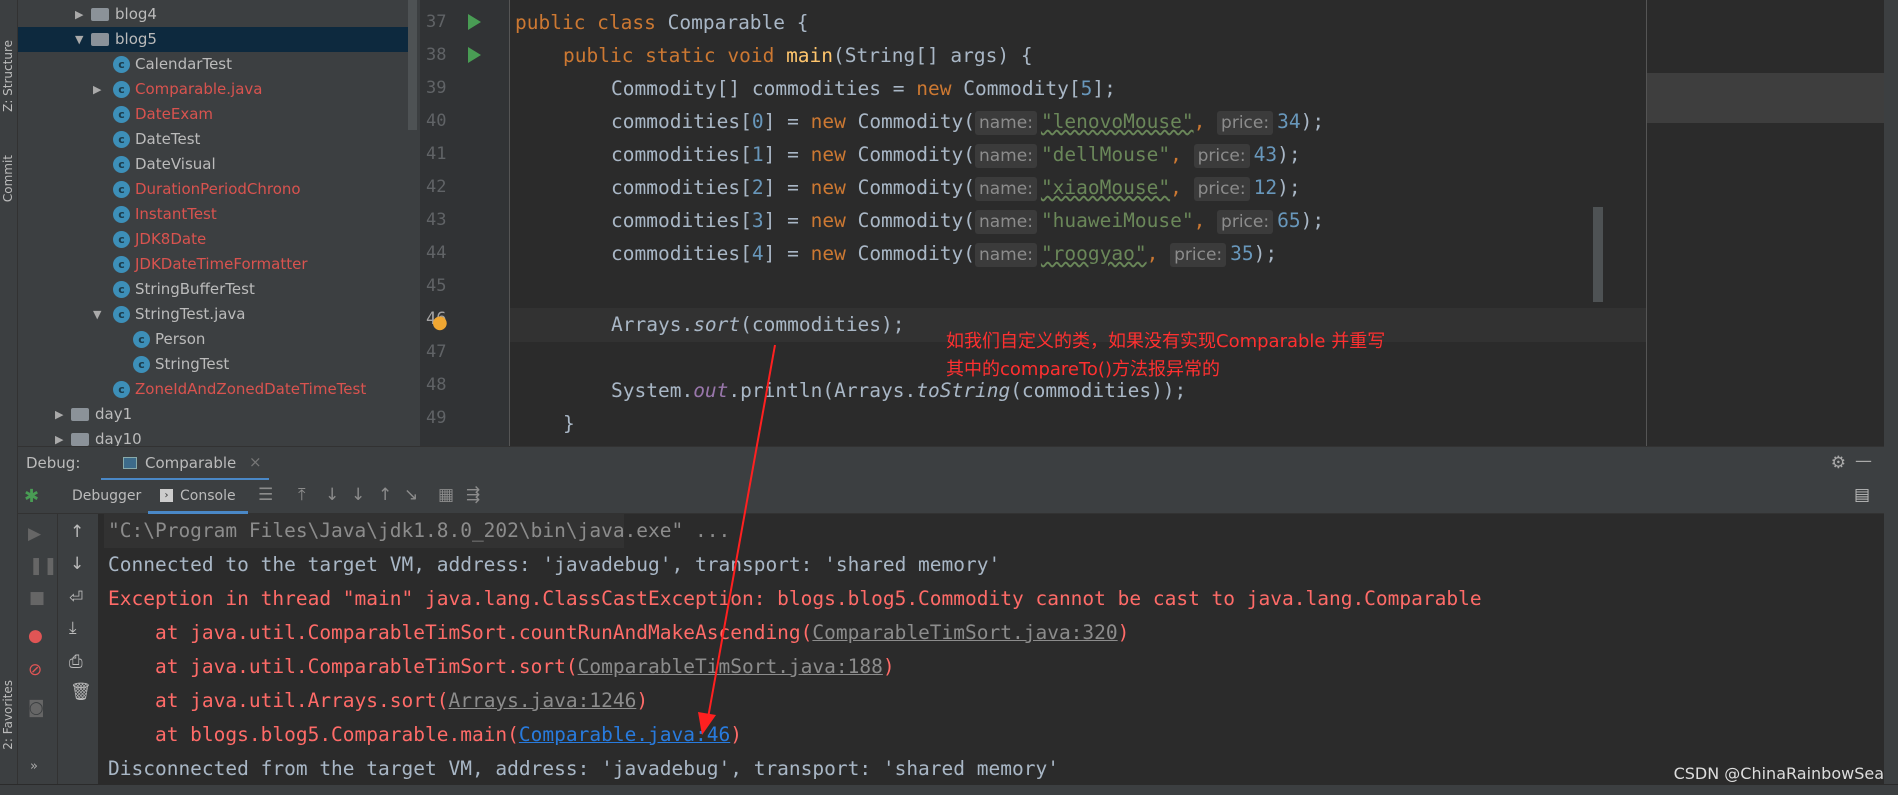  I want to click on bottom-tool-window-bar, so click(949, 789).